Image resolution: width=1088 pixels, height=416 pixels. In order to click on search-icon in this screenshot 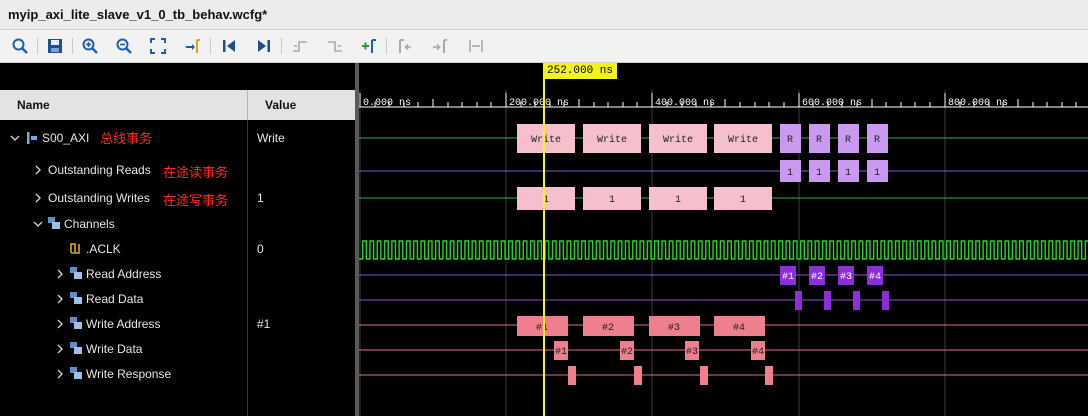, I will do `click(20, 46)`.